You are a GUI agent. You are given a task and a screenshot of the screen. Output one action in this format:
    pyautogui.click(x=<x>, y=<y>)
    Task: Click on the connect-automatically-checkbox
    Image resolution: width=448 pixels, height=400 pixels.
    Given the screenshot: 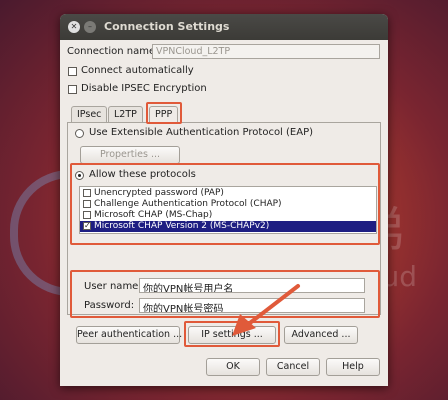 What is the action you would take?
    pyautogui.click(x=72, y=71)
    